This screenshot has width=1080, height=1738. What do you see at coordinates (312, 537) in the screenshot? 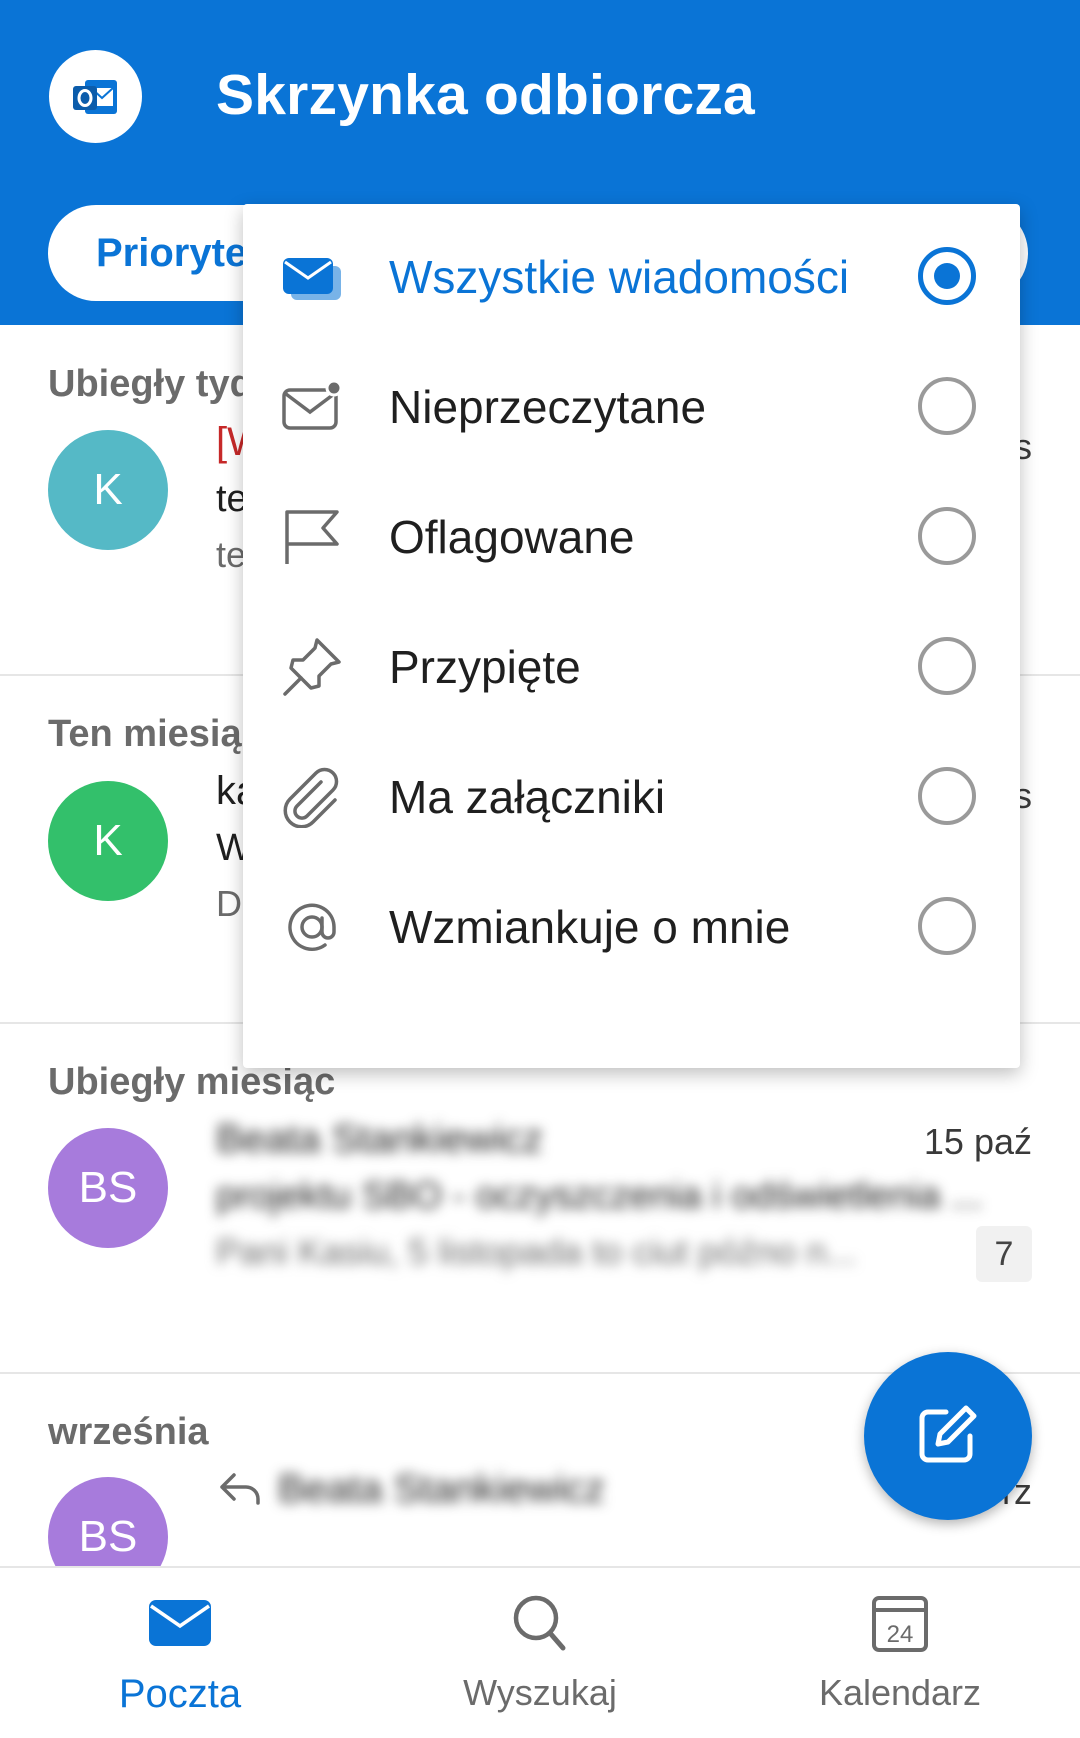
I see `flag-icon` at bounding box center [312, 537].